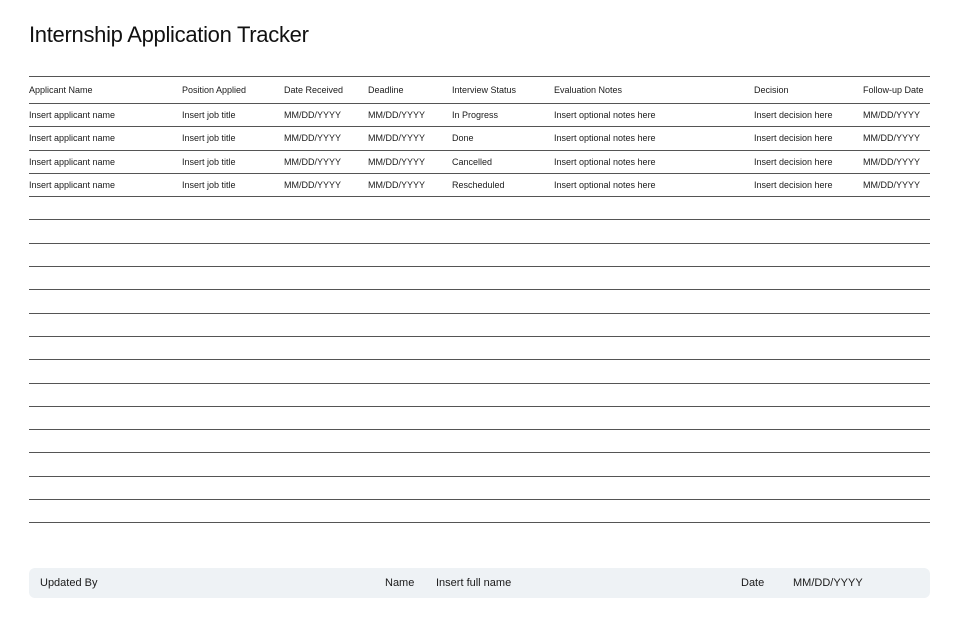  I want to click on cell-interview-status: Cancelled, so click(503, 162).